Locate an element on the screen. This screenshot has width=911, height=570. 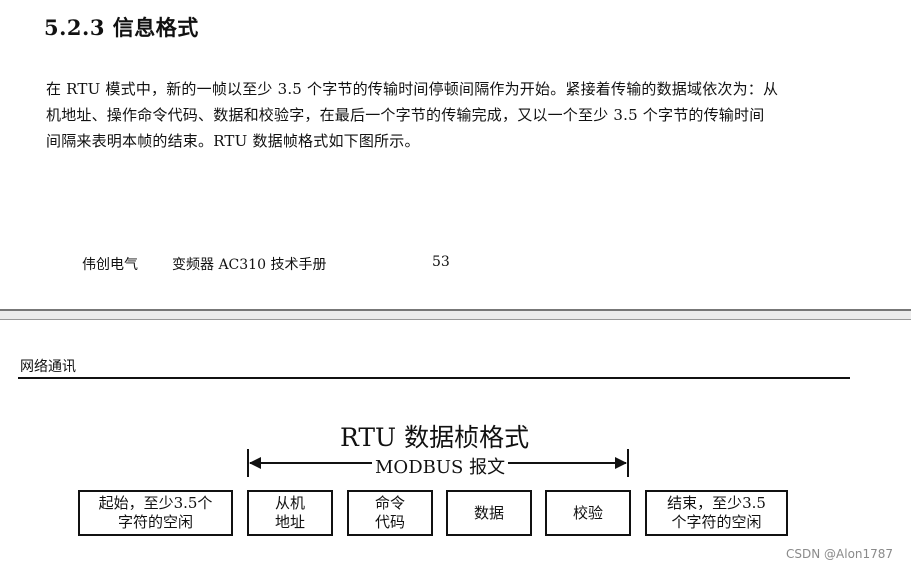
page-break-bottom-rule is located at coordinates (455, 319).